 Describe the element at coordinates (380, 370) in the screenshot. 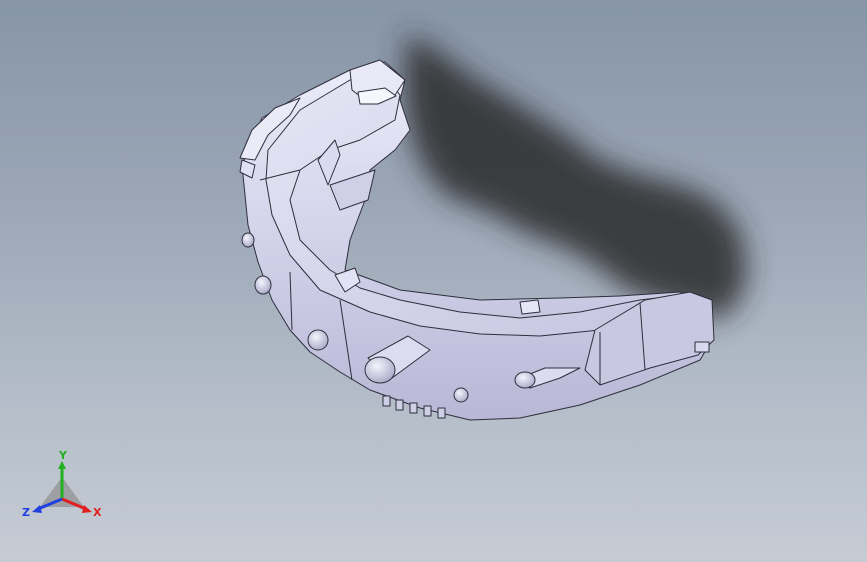

I see `cylinder-boss-end` at that location.